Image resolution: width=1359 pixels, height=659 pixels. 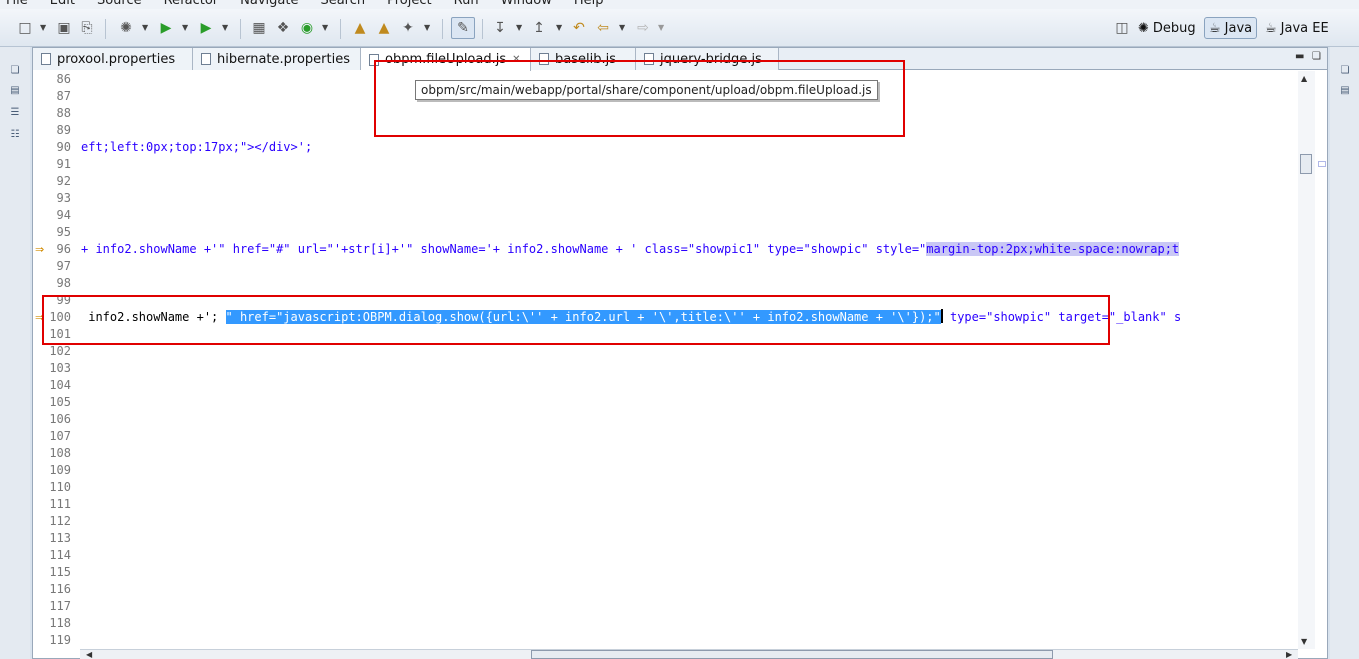 I want to click on line-number: 93, so click(x=63, y=198).